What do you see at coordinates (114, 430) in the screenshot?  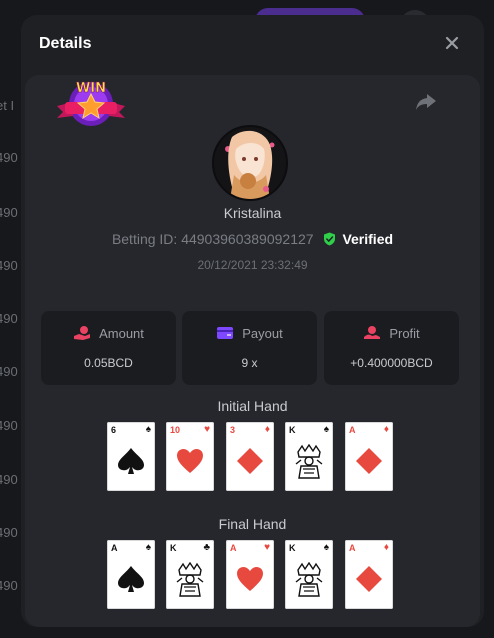 I see `card-rank: 6` at bounding box center [114, 430].